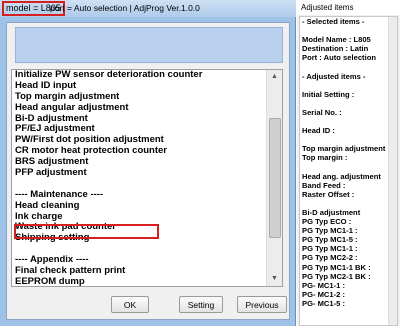 The width and height of the screenshot is (400, 326). What do you see at coordinates (130, 304) in the screenshot?
I see `ok-button: OK` at bounding box center [130, 304].